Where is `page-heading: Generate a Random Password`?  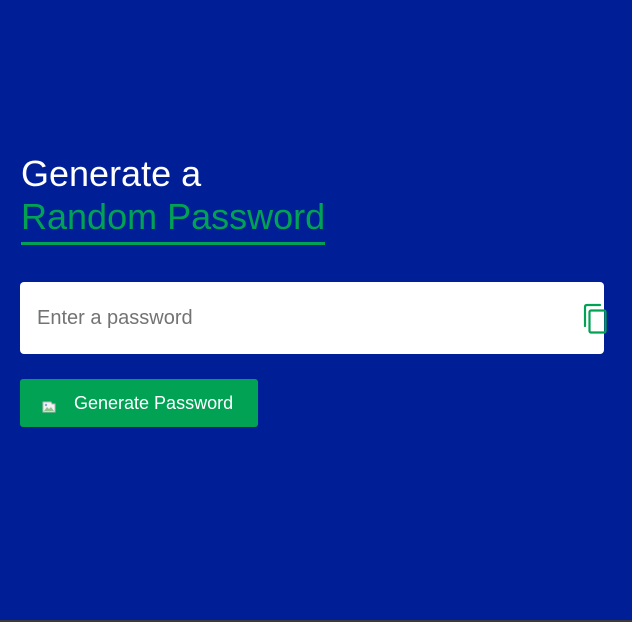 page-heading: Generate a Random Password is located at coordinates (173, 198).